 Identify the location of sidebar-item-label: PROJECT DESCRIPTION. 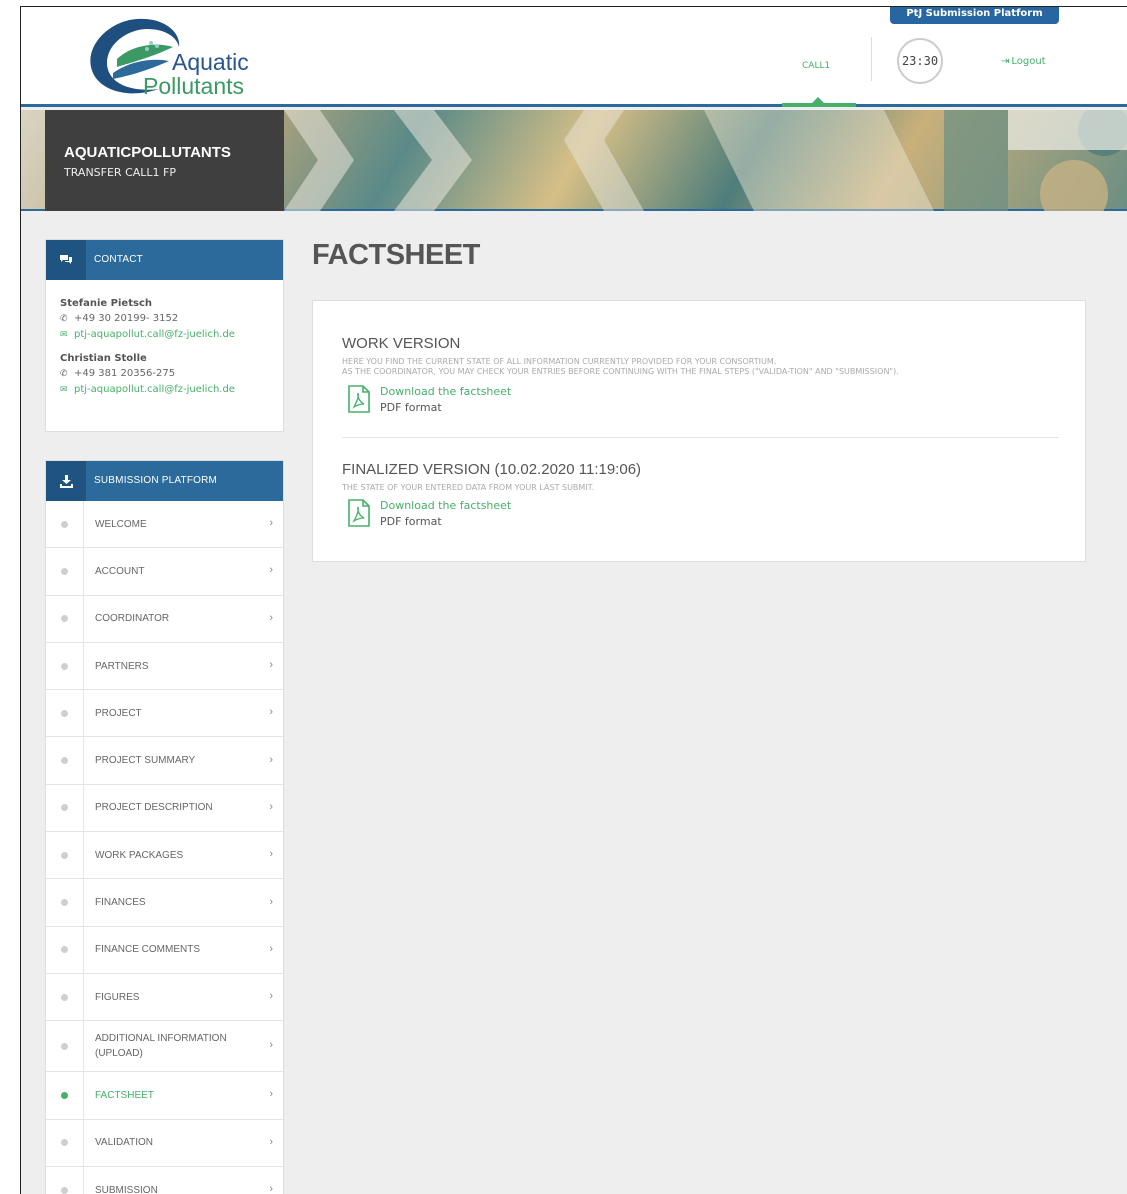
(154, 808).